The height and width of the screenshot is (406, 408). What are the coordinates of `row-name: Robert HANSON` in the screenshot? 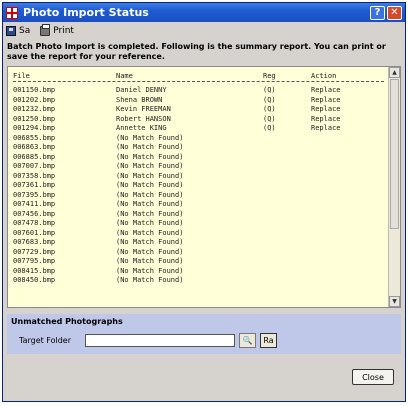 It's located at (143, 118).